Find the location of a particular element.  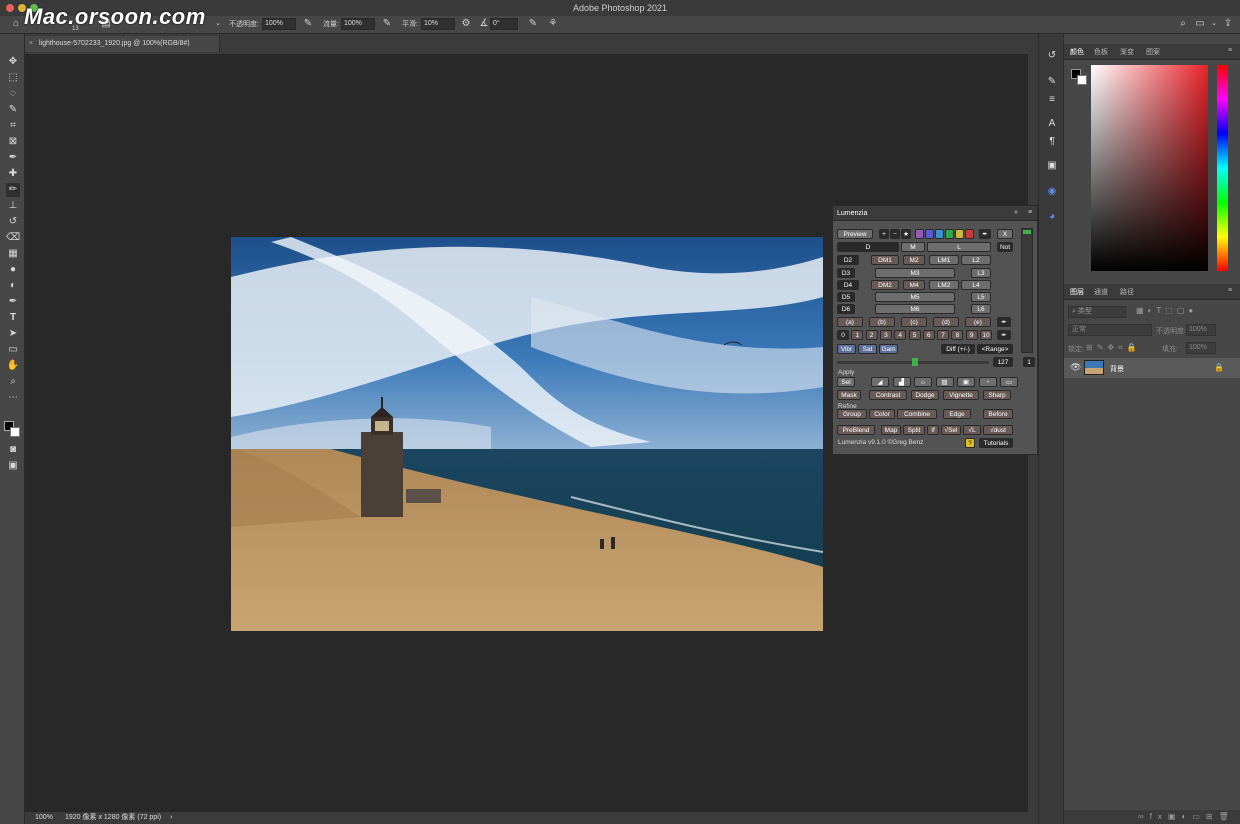

layer-filter-icons: ▦◐T⬚▢● is located at coordinates (1166, 310).